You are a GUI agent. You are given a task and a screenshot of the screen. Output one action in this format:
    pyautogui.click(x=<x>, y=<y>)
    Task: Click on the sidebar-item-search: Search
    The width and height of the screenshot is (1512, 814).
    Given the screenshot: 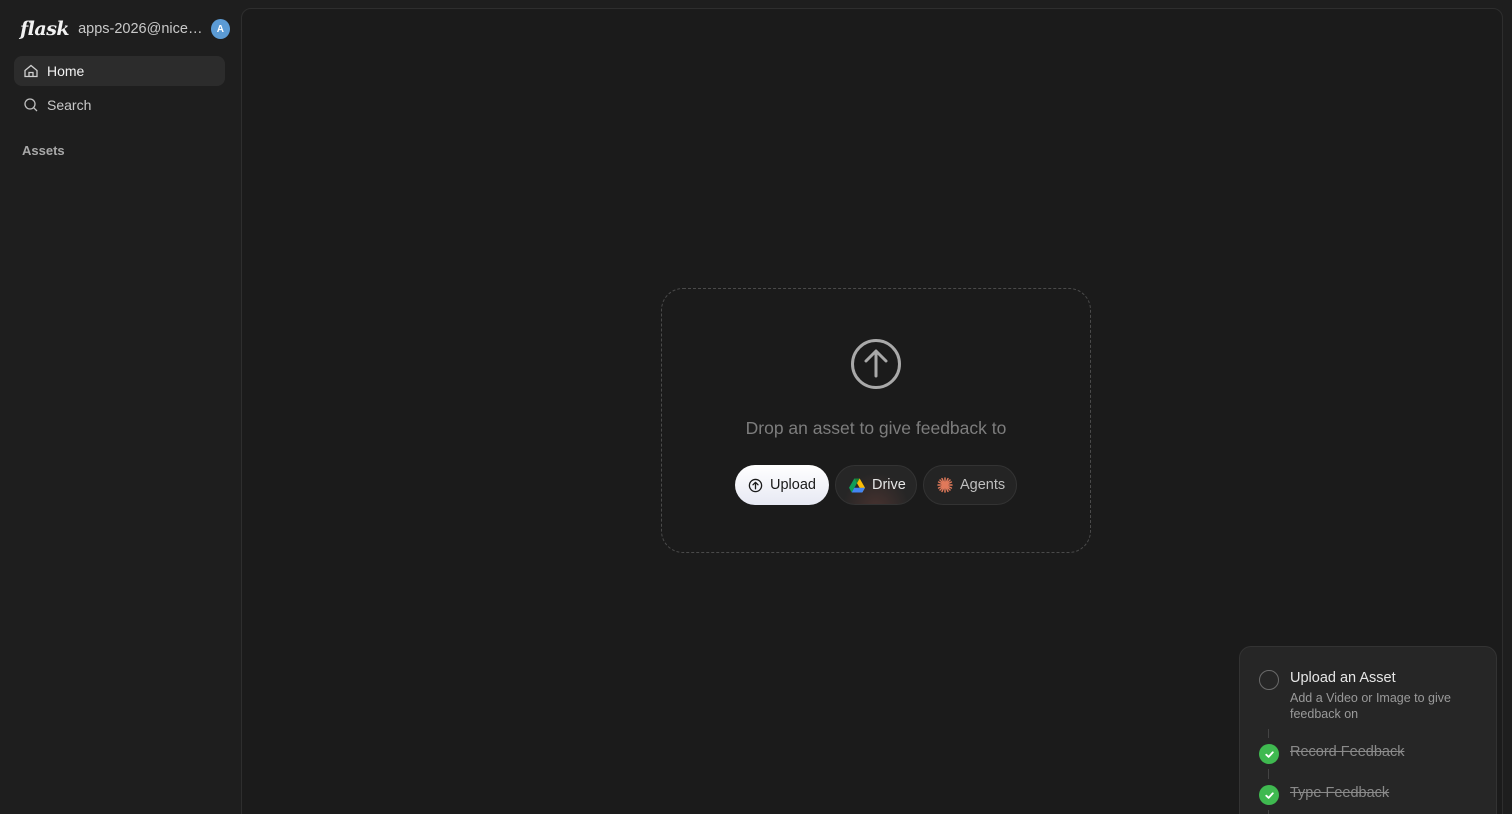 What is the action you would take?
    pyautogui.click(x=119, y=105)
    